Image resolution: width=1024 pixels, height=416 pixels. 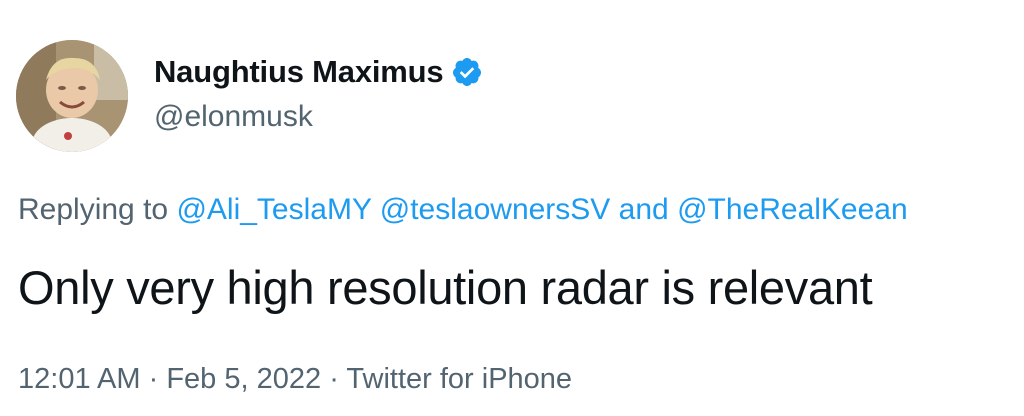 What do you see at coordinates (459, 379) in the screenshot?
I see `tweet-source: Twitter for iPhone` at bounding box center [459, 379].